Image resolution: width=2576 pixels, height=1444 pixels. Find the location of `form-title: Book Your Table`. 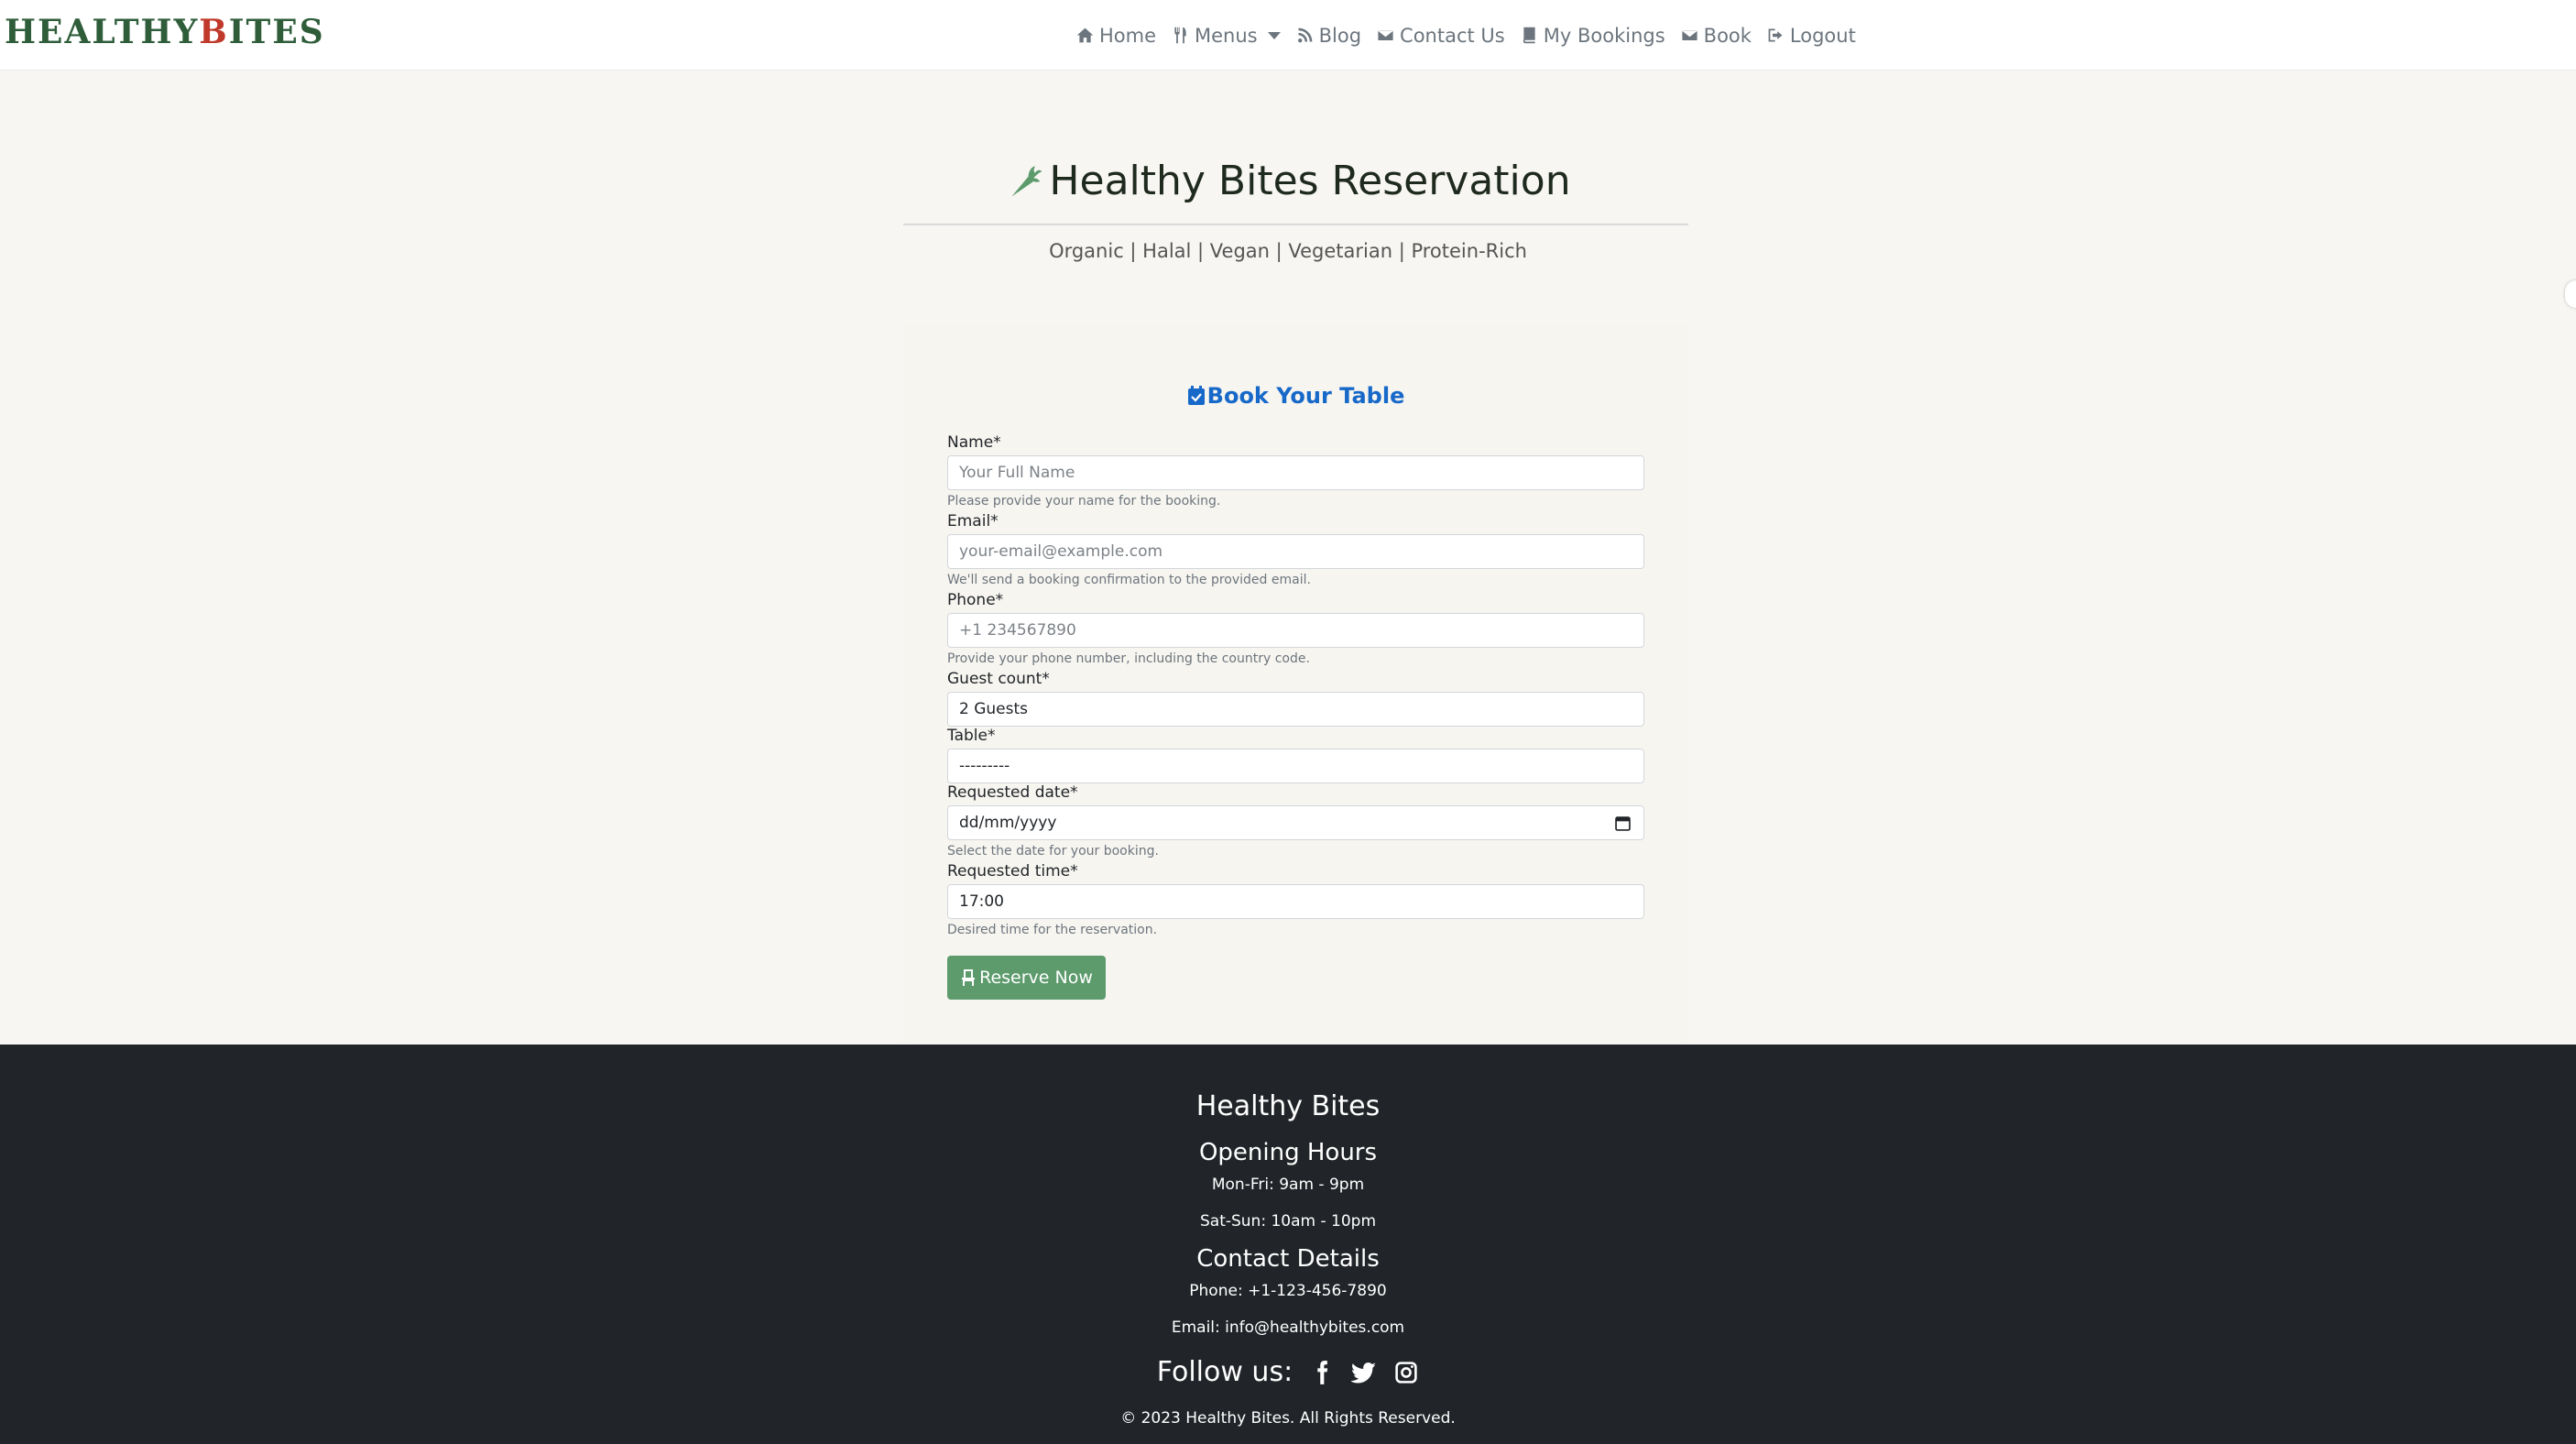

form-title: Book Your Table is located at coordinates (1295, 396).